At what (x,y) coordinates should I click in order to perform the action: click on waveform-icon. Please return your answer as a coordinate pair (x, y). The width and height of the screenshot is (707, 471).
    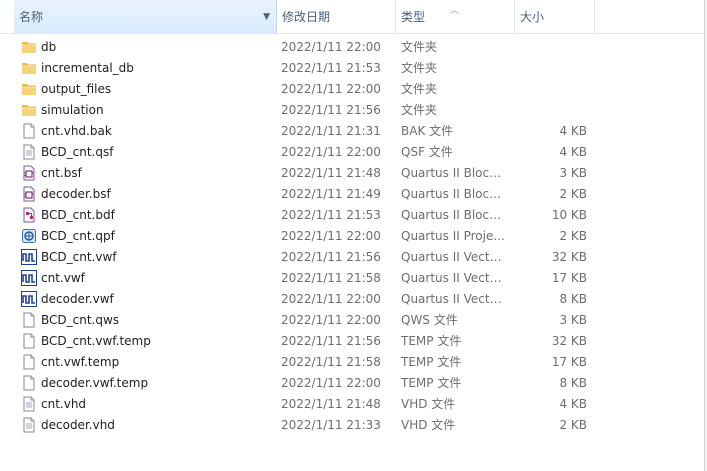
    Looking at the image, I should click on (29, 299).